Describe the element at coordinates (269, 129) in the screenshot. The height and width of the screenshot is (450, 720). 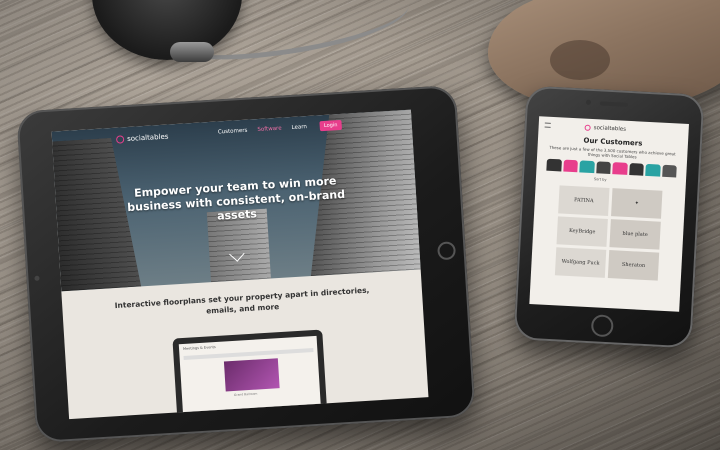
I see `nav-item-software: Software` at that location.